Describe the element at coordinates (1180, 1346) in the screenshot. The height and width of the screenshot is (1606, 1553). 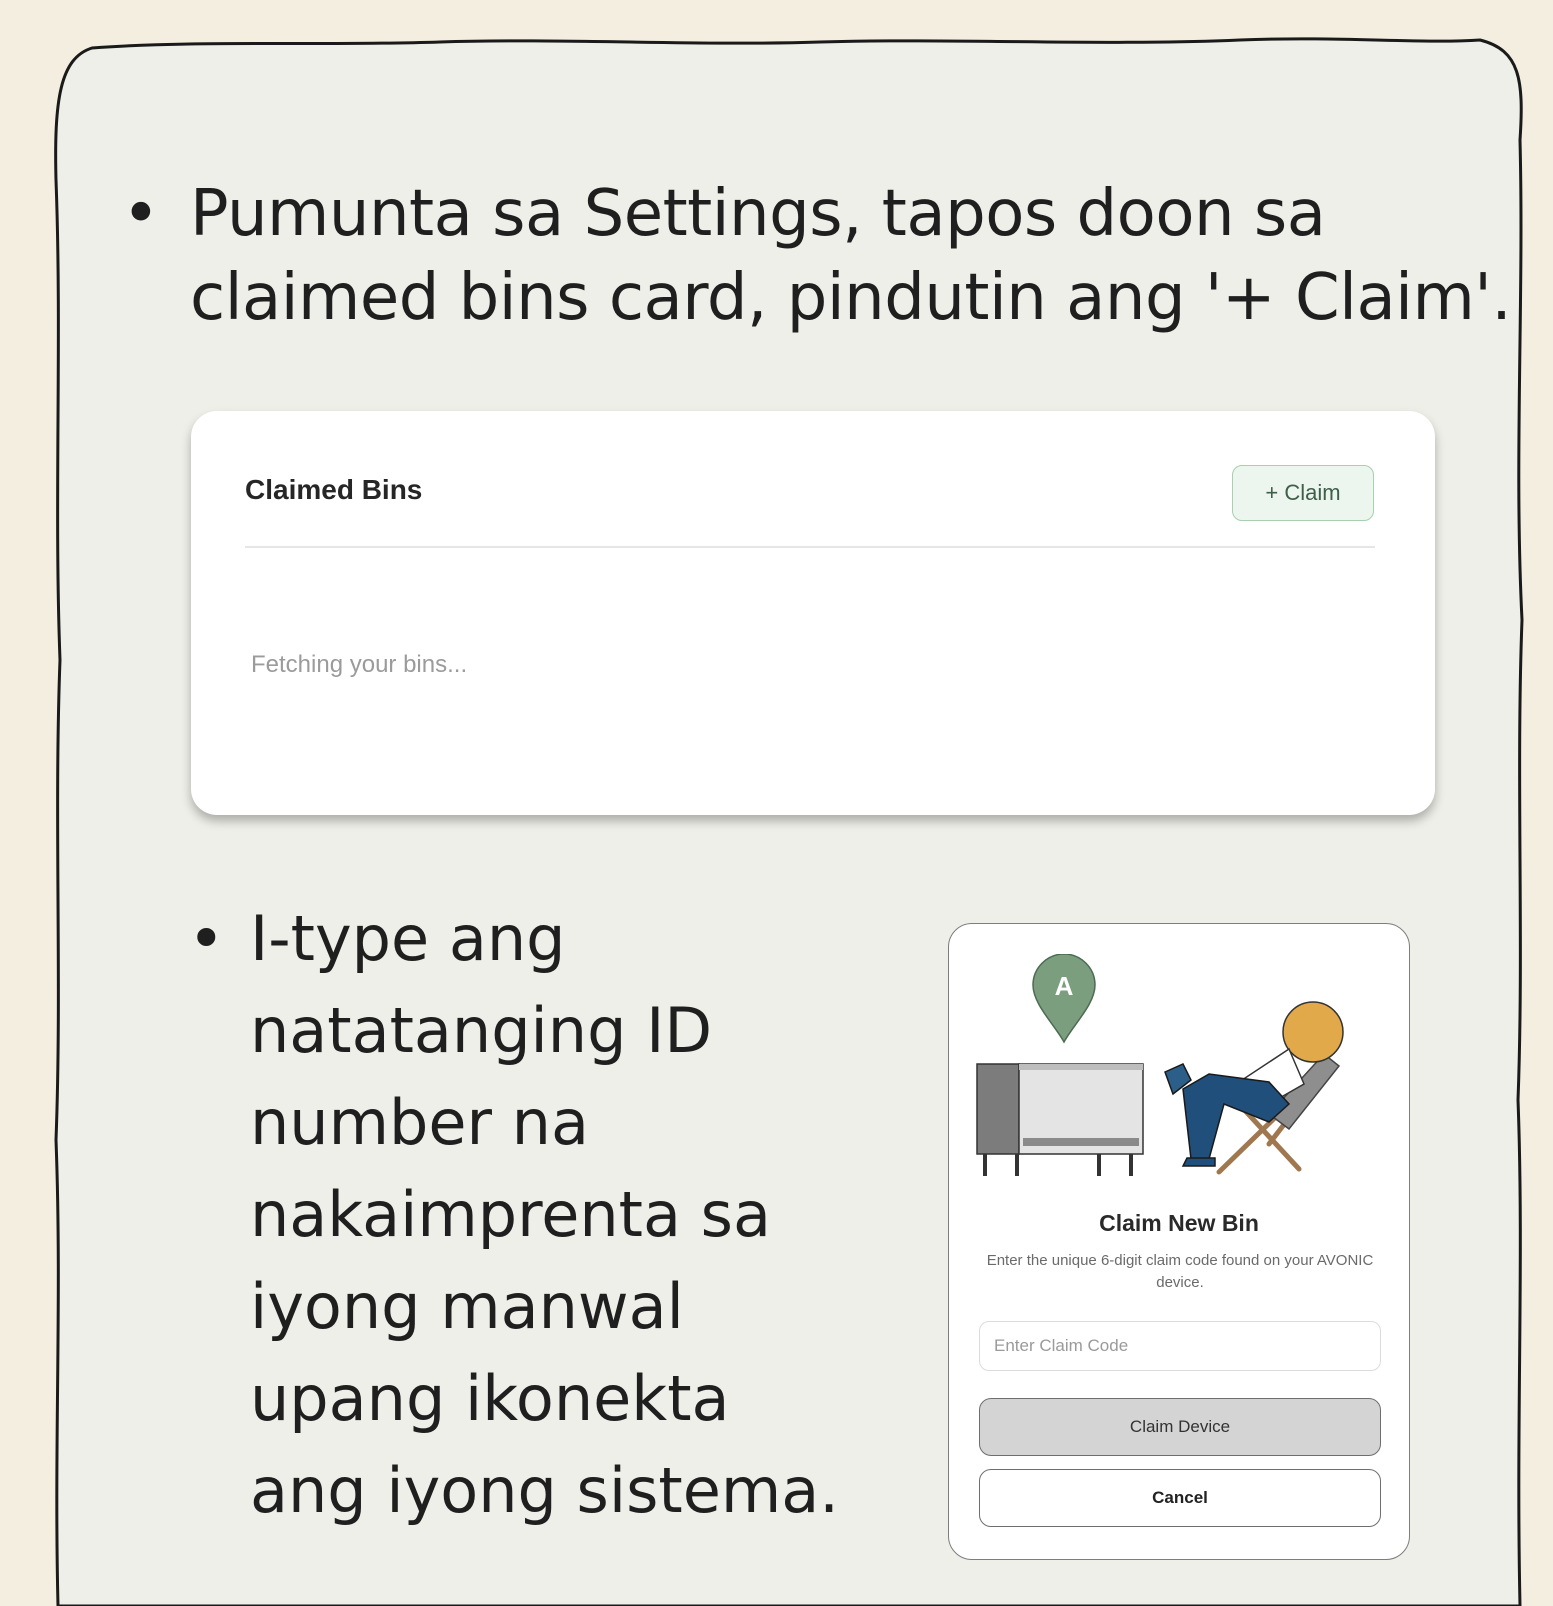
I see `claim-code-input` at that location.